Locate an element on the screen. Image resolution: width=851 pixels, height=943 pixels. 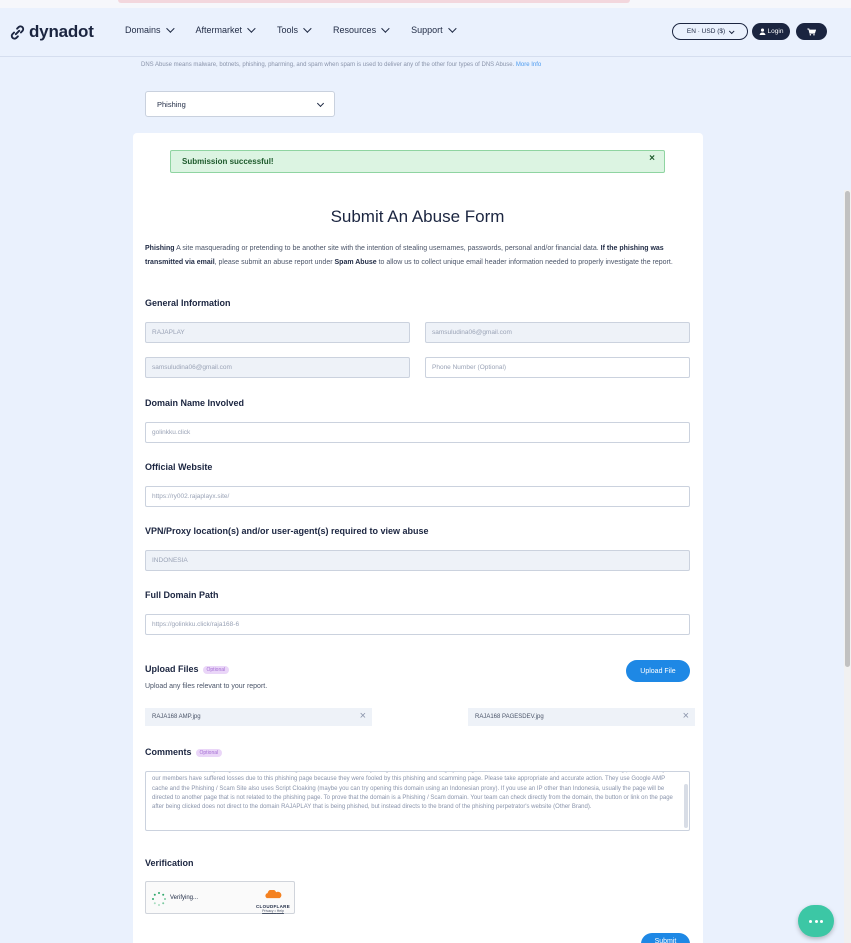
close-icon: × is located at coordinates (652, 158).